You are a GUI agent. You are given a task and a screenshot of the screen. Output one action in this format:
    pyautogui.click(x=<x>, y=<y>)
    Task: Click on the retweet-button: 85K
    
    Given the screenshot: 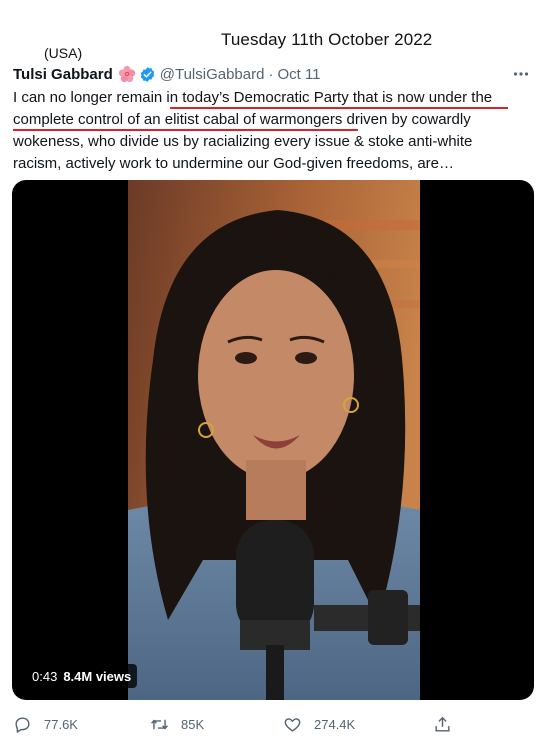 What is the action you would take?
    pyautogui.click(x=177, y=724)
    